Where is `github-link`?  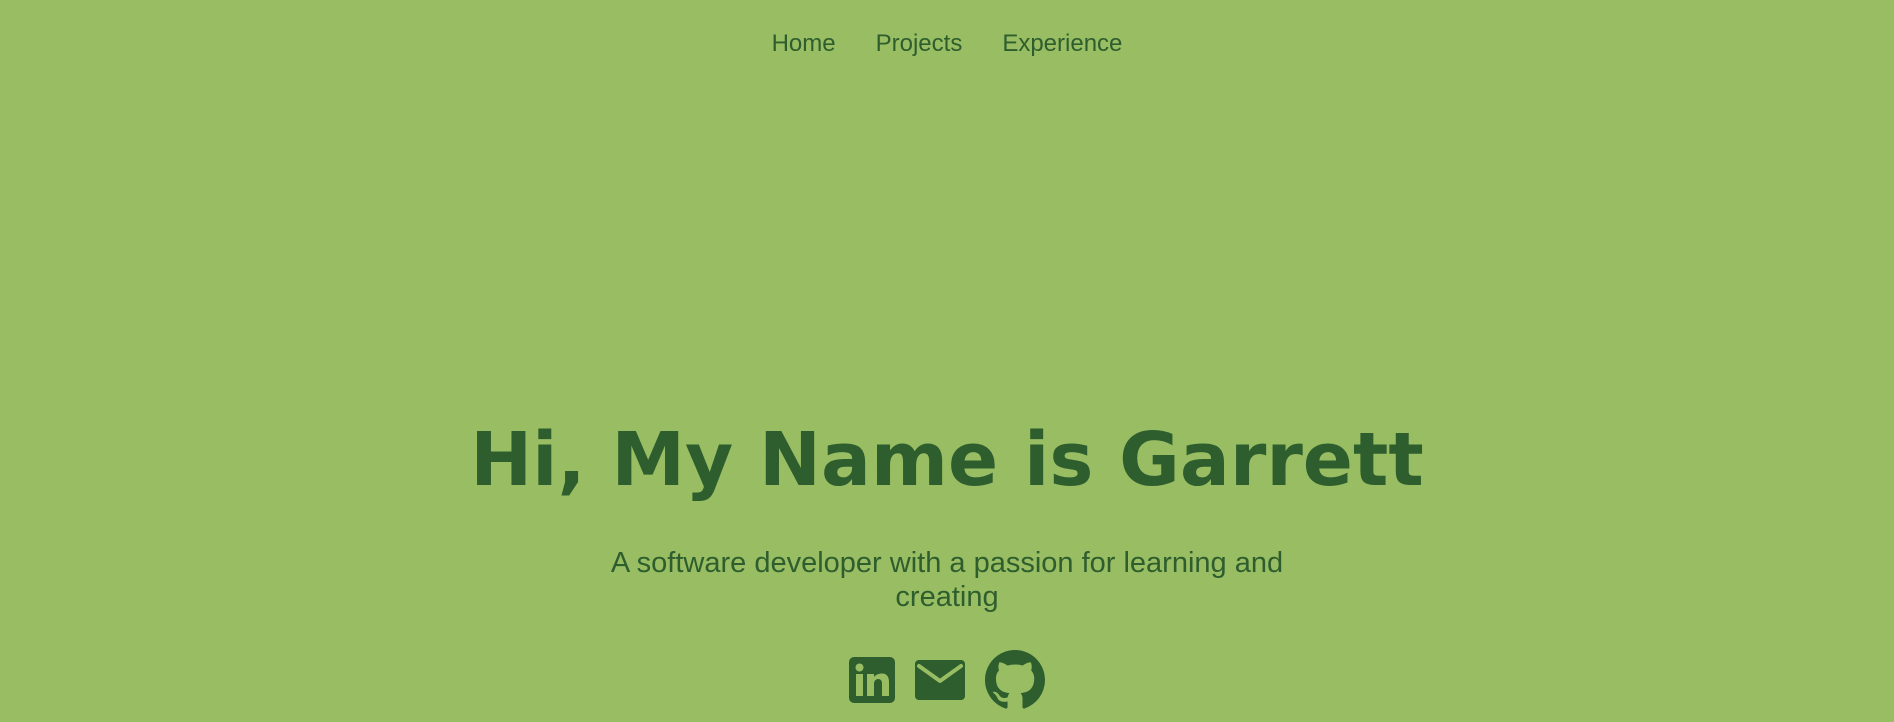 github-link is located at coordinates (1015, 682).